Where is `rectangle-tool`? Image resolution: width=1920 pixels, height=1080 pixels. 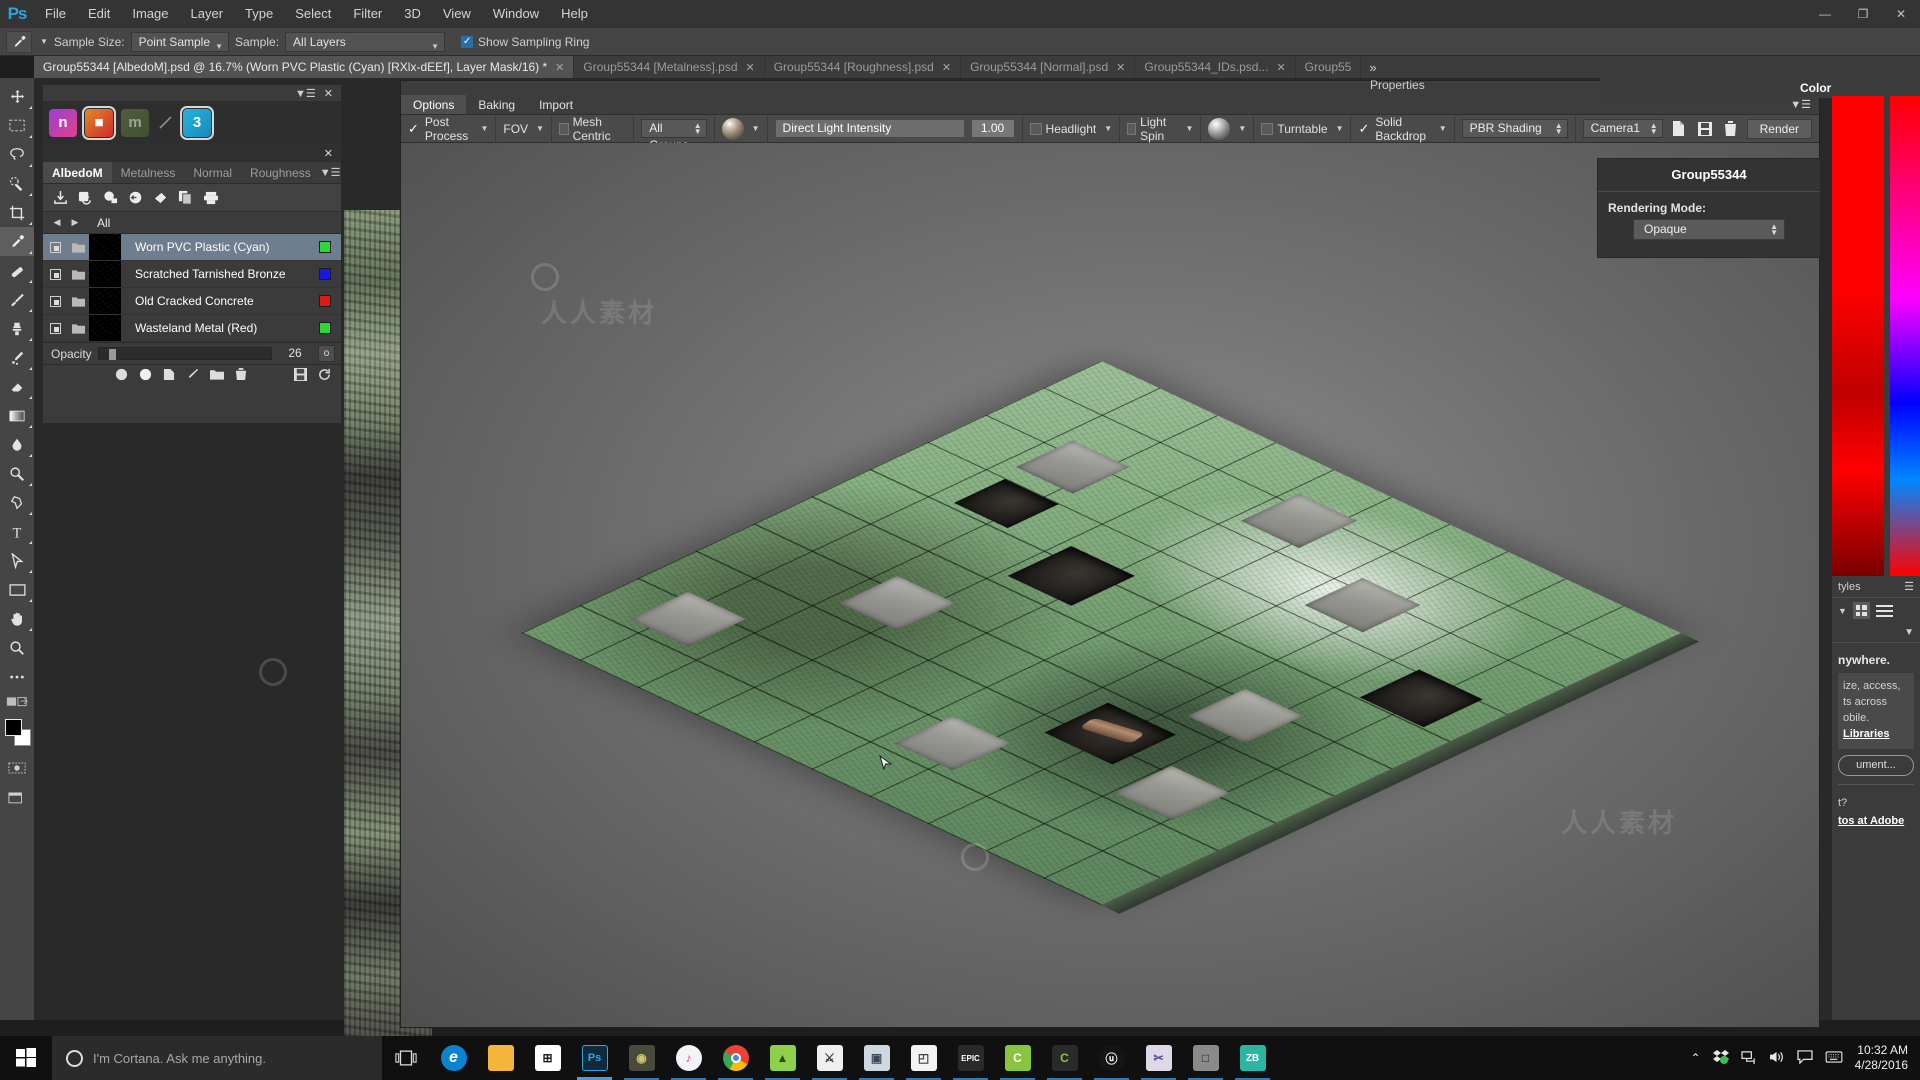
rectangle-tool is located at coordinates (17, 589).